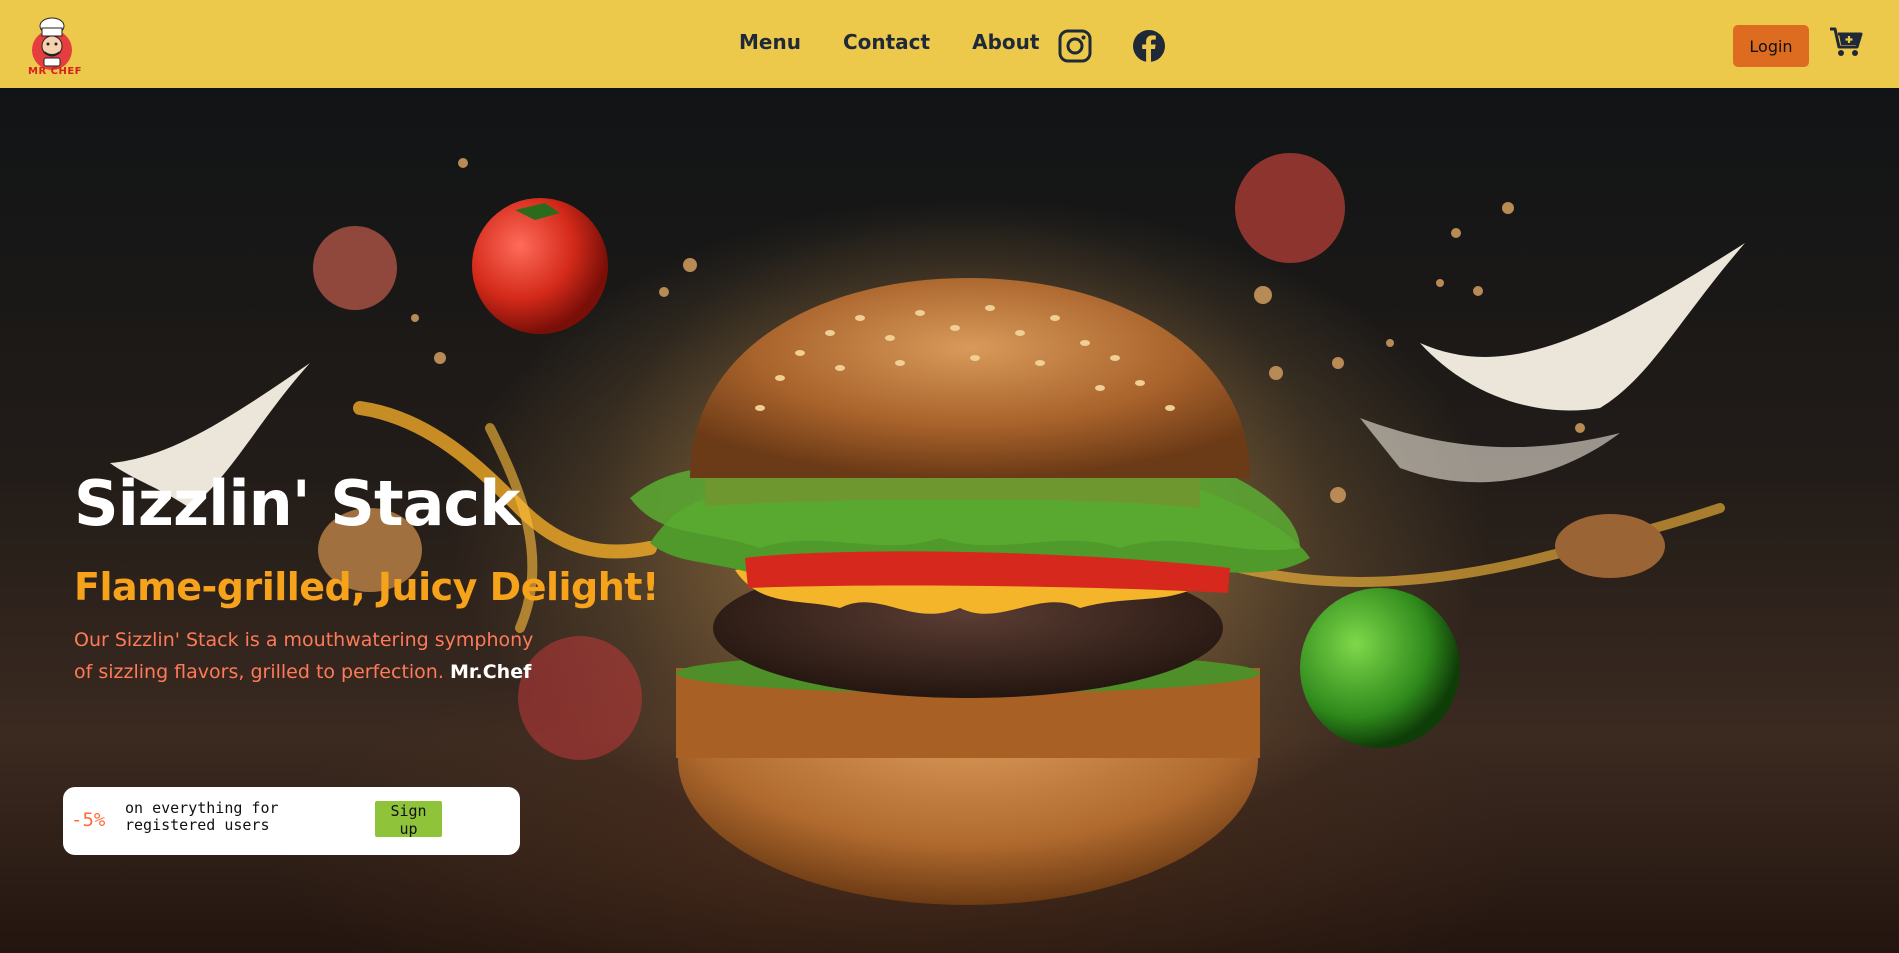  What do you see at coordinates (1846, 42) in the screenshot?
I see `cart-icon` at bounding box center [1846, 42].